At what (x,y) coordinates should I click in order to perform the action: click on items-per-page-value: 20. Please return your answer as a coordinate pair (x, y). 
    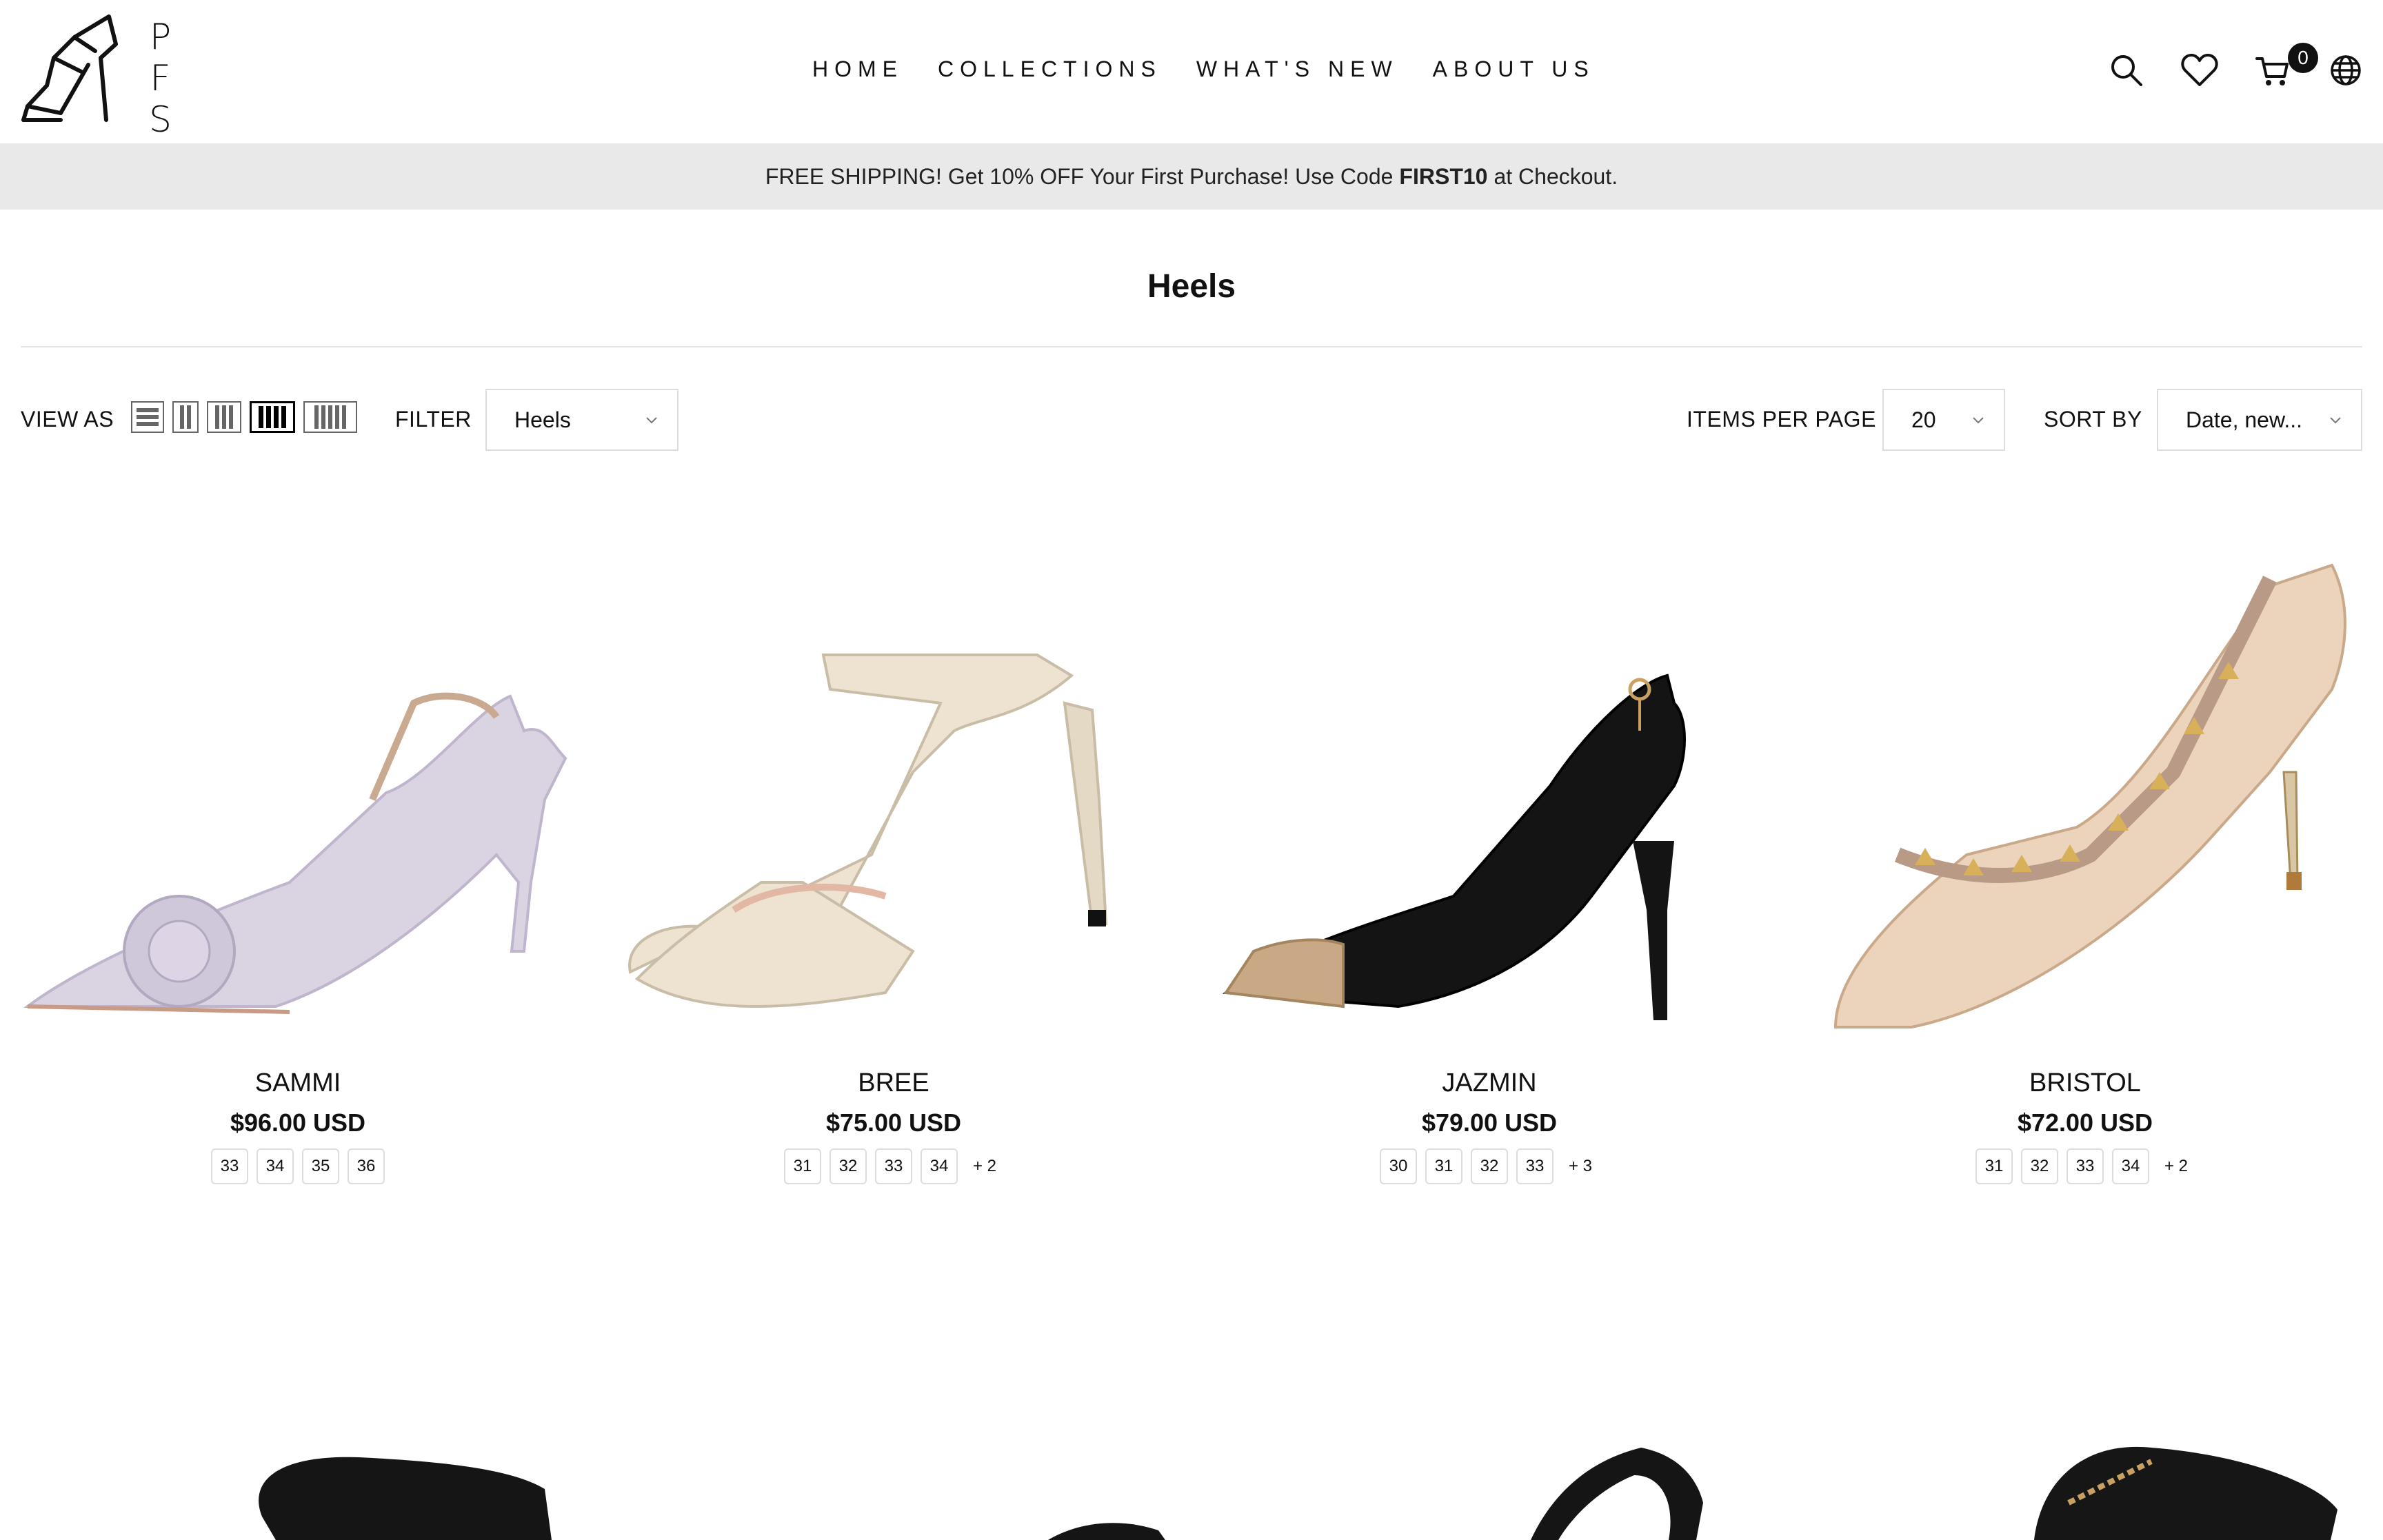
    Looking at the image, I should click on (1923, 420).